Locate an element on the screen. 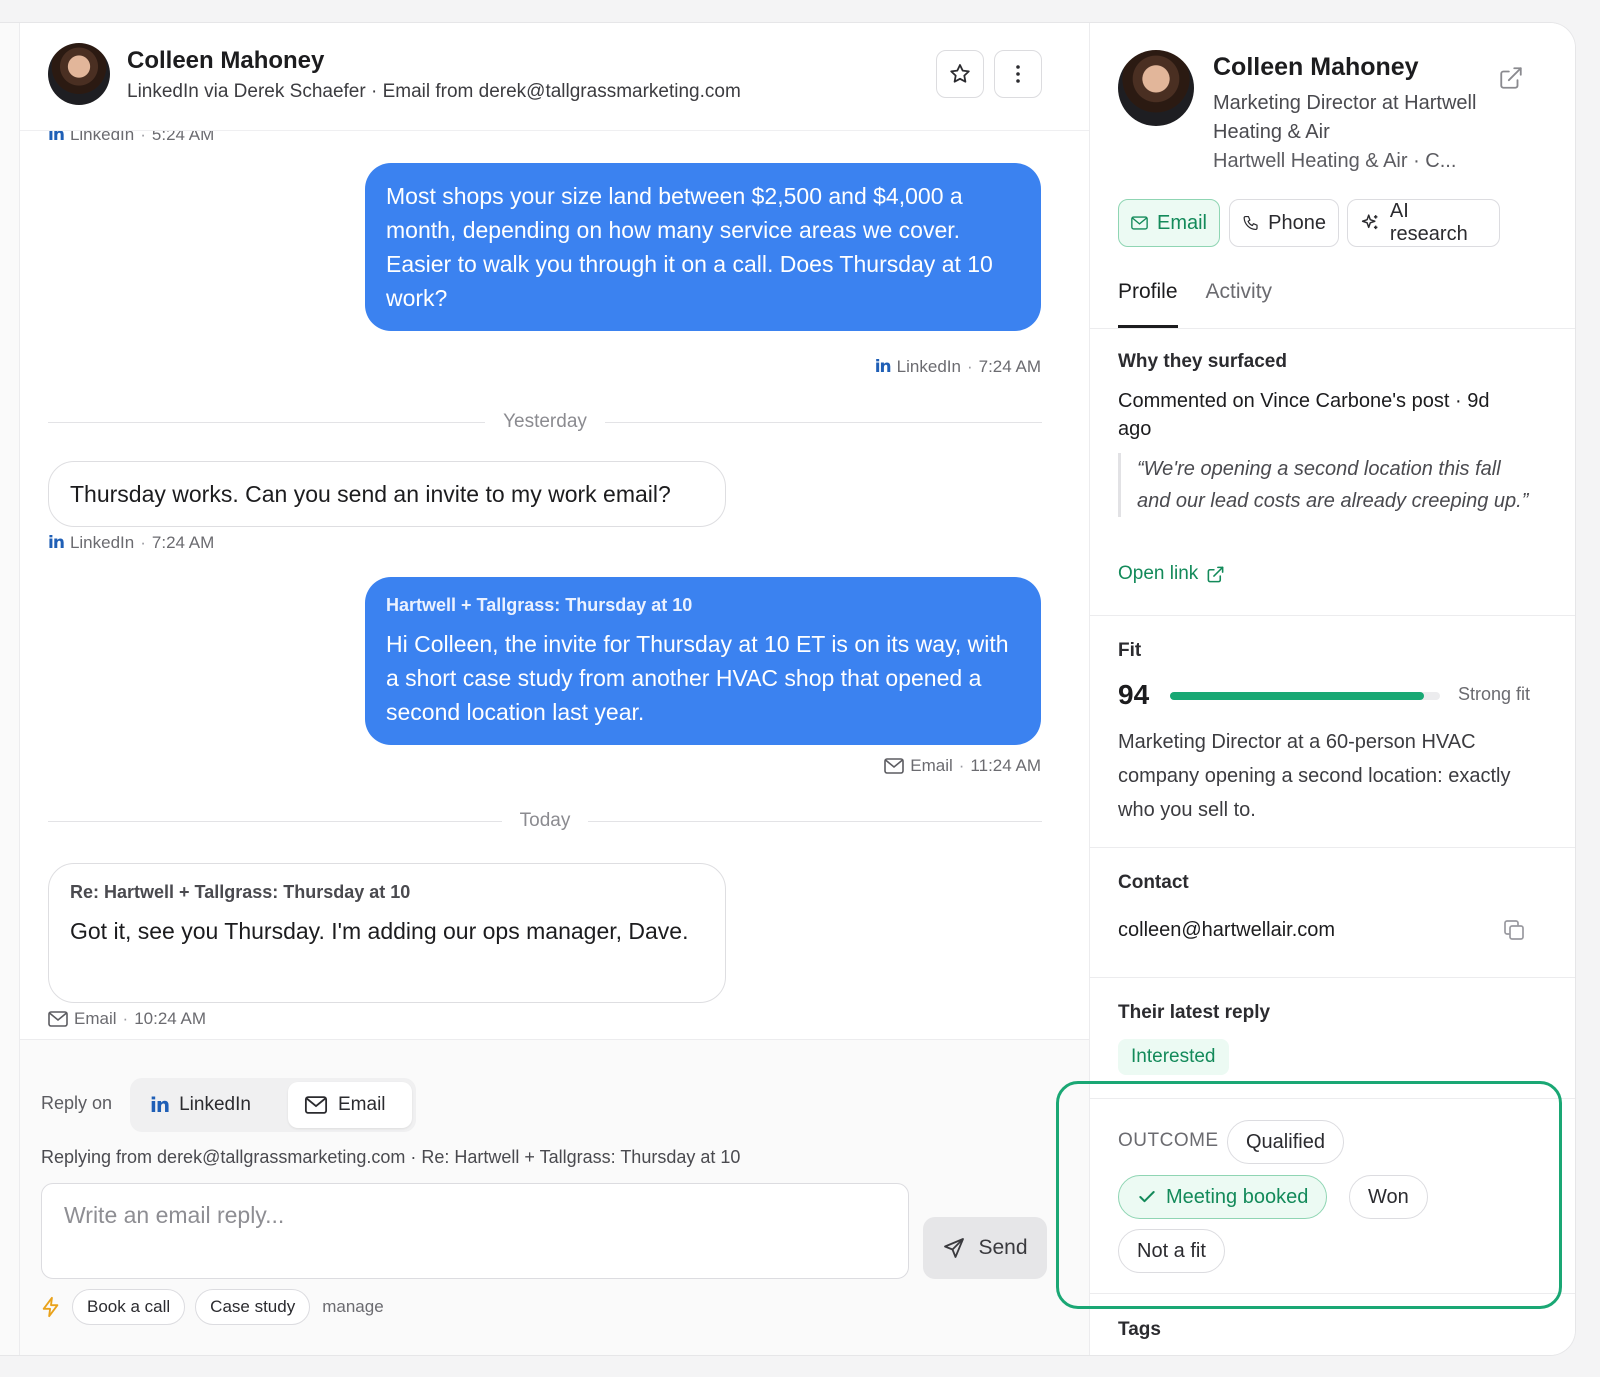  open-link: Open link is located at coordinates (1171, 574).